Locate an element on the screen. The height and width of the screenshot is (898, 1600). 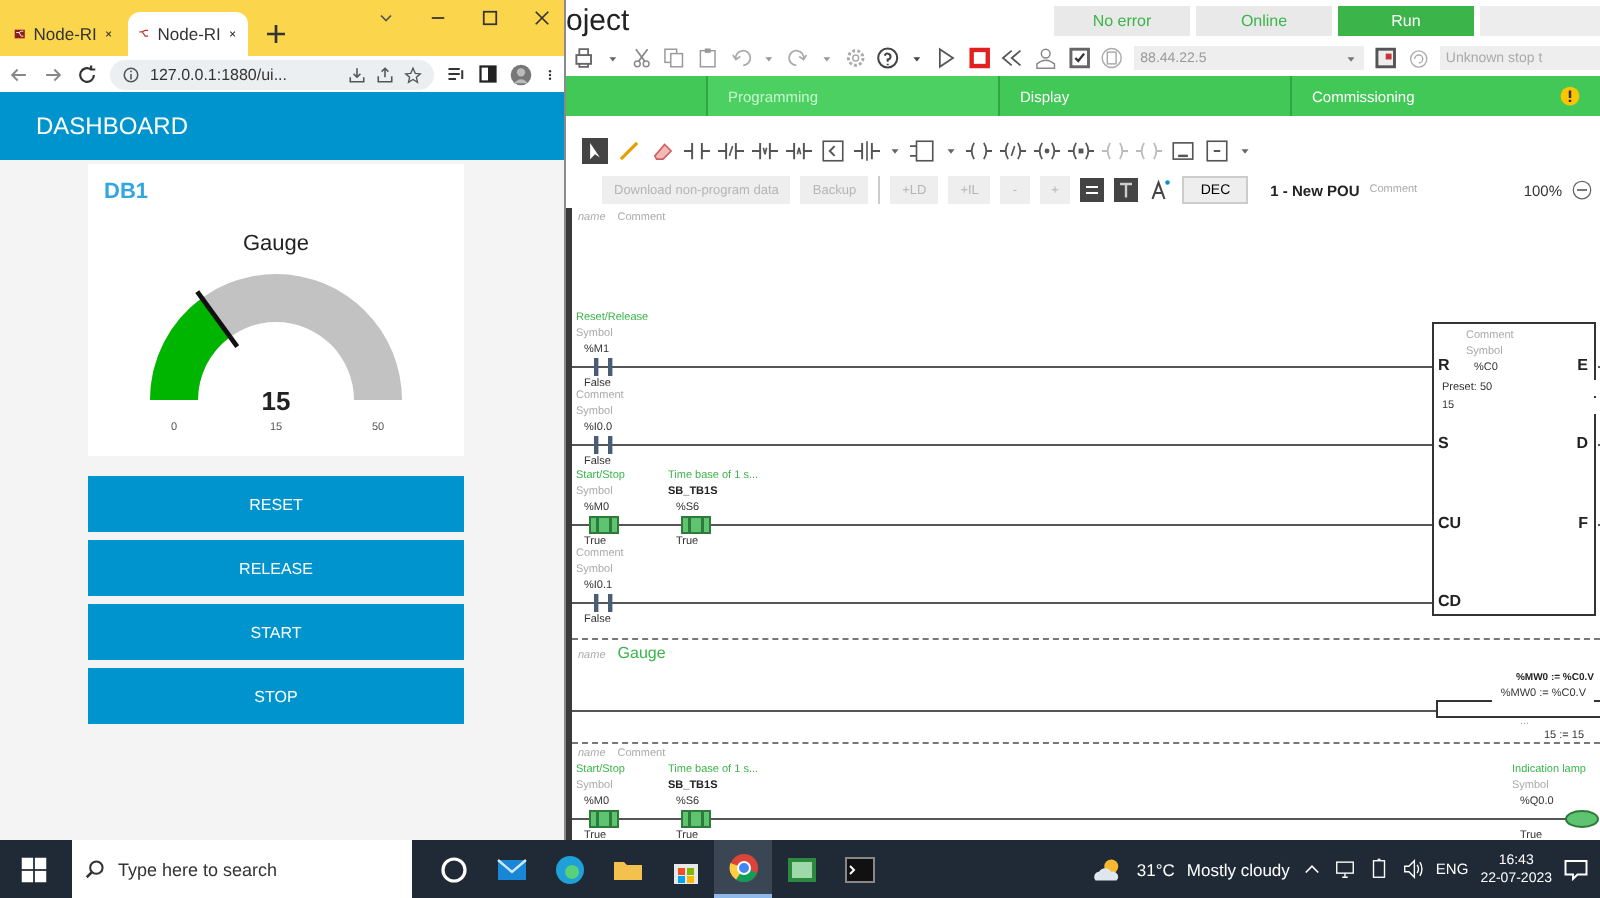
browser-icon is located at coordinates (743, 867).